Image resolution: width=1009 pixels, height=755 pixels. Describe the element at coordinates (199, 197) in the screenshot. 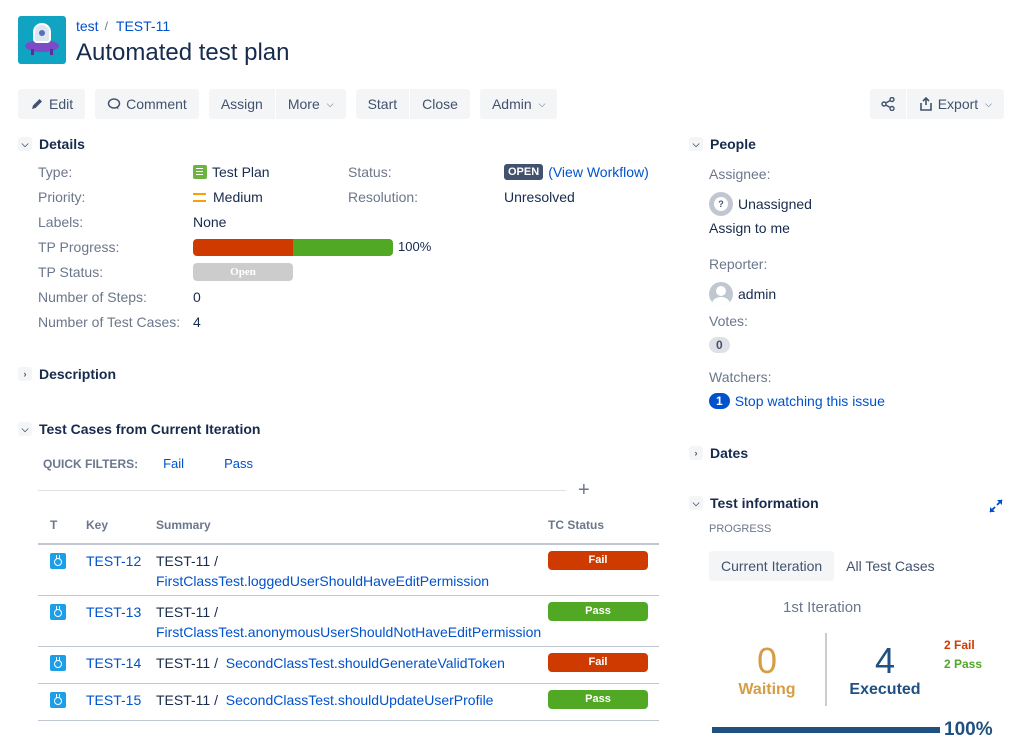

I see `priority-medium-icon` at that location.